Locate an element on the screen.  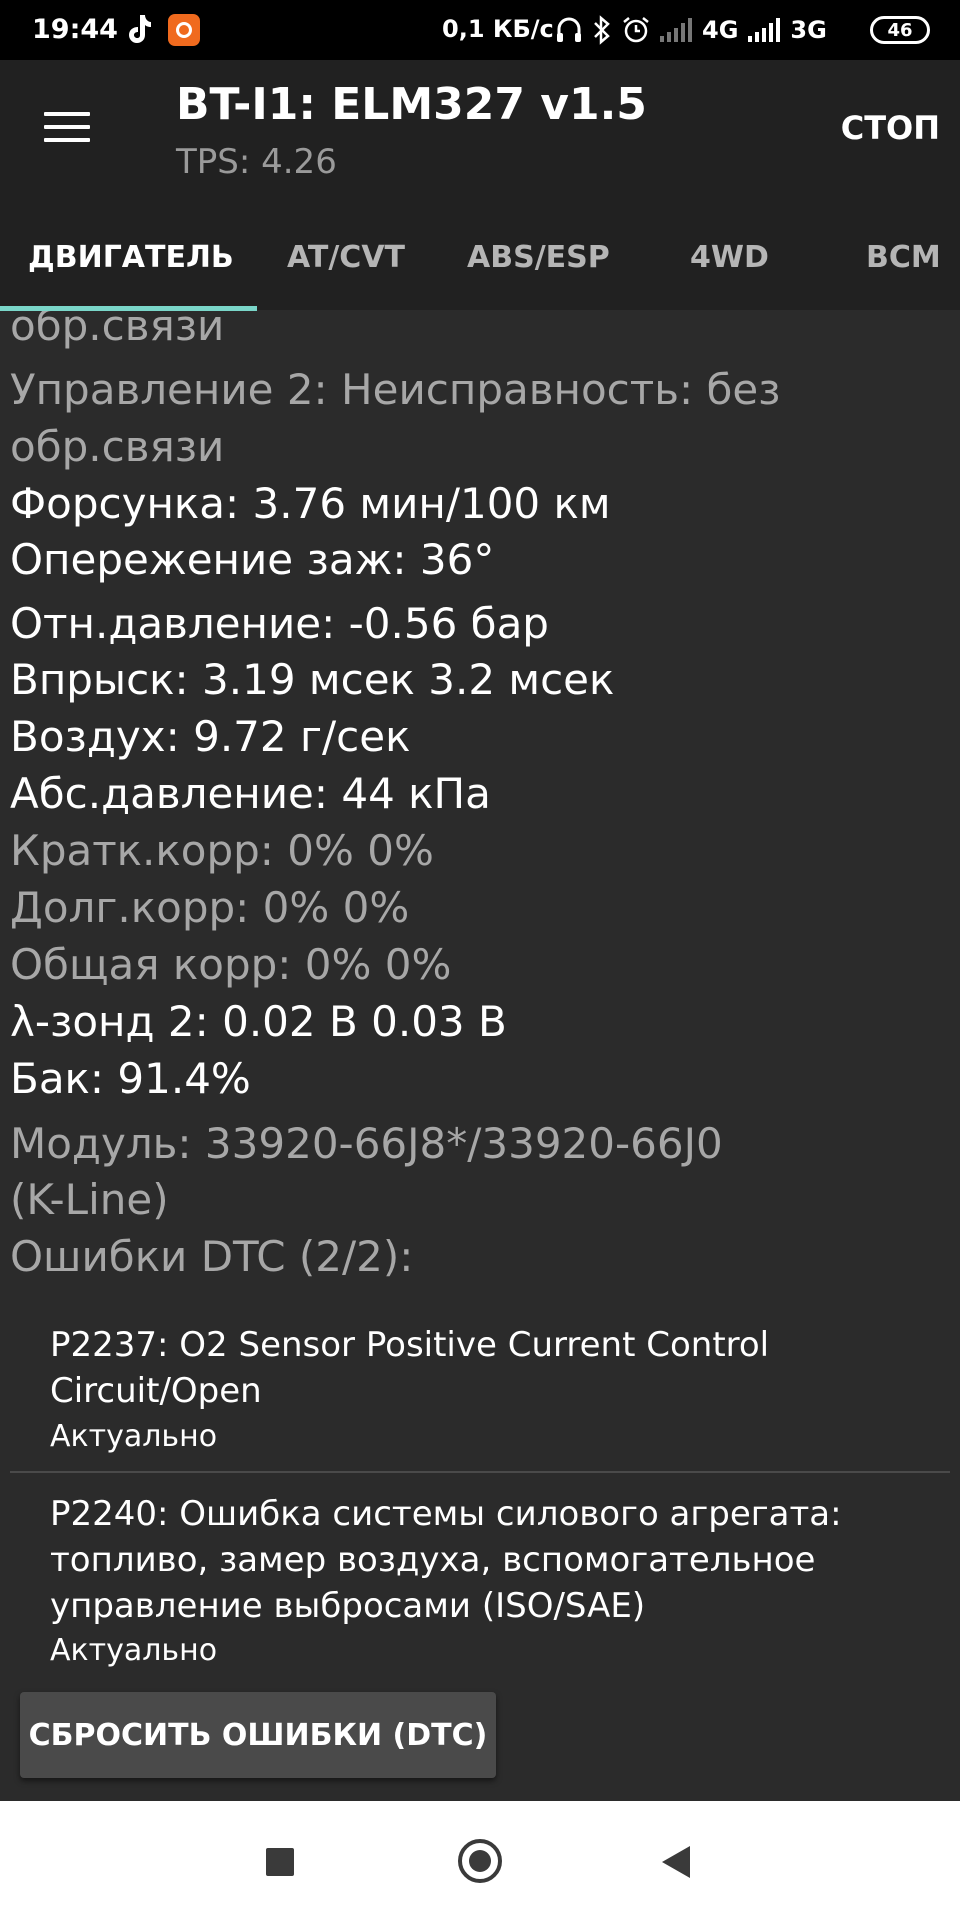
tab-abs-esp: ABS/ESP is located at coordinates (538, 257).